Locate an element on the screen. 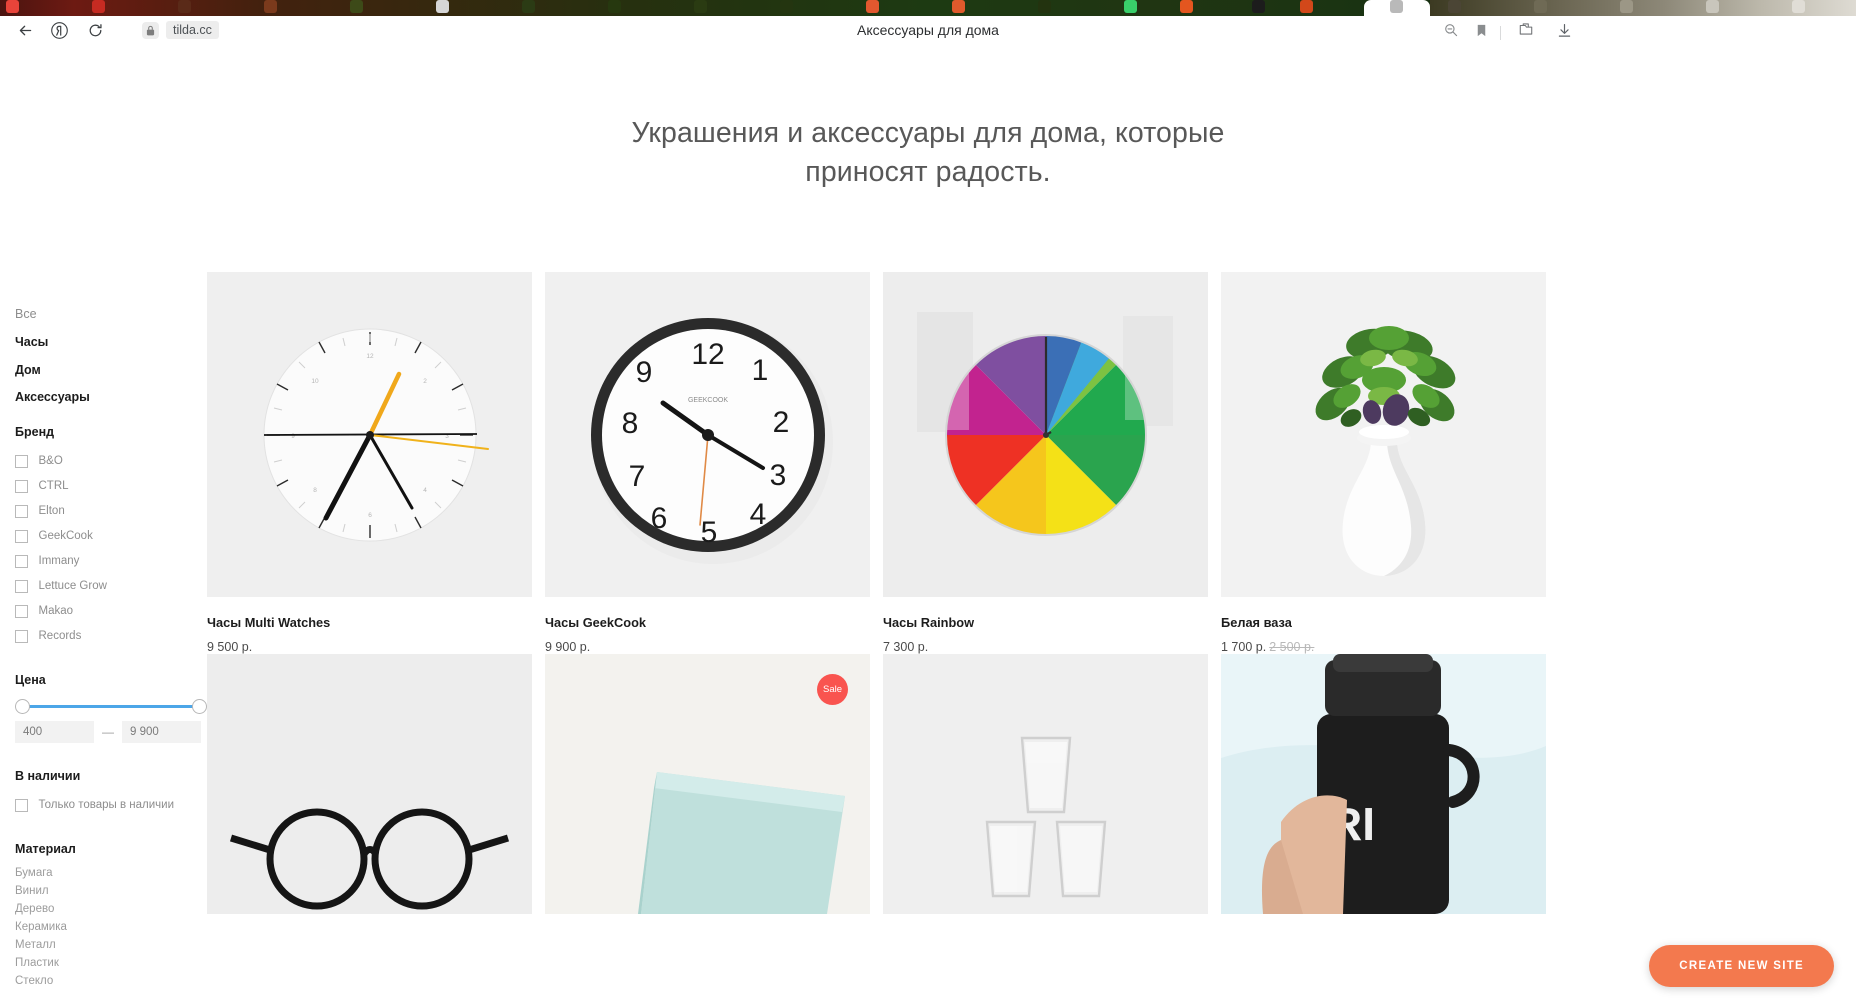 This screenshot has width=1856, height=1005. category-link-home: Дом is located at coordinates (117, 370).